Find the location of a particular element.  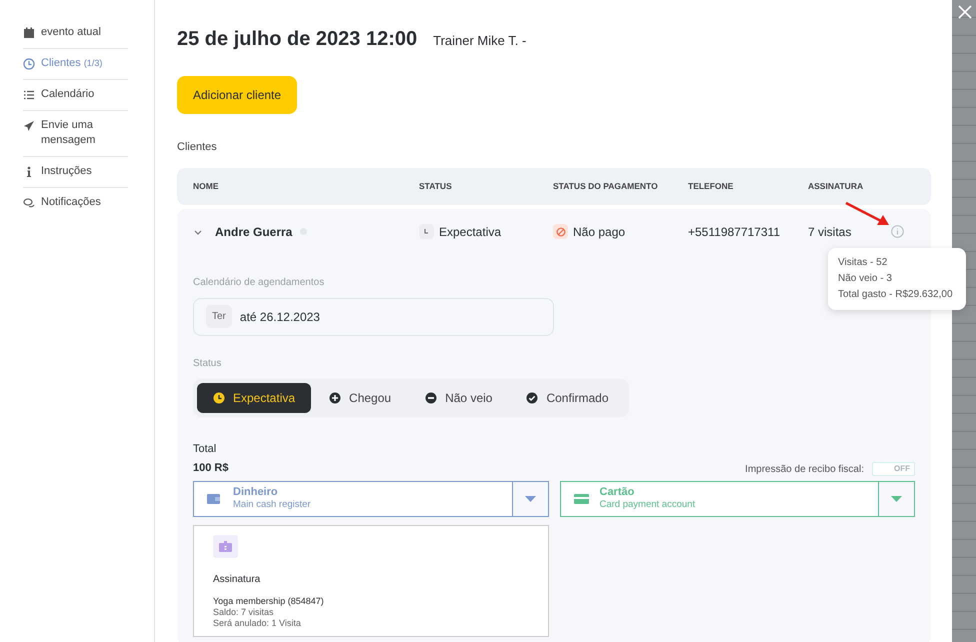

sidebar-item: evento atual is located at coordinates (75, 33).